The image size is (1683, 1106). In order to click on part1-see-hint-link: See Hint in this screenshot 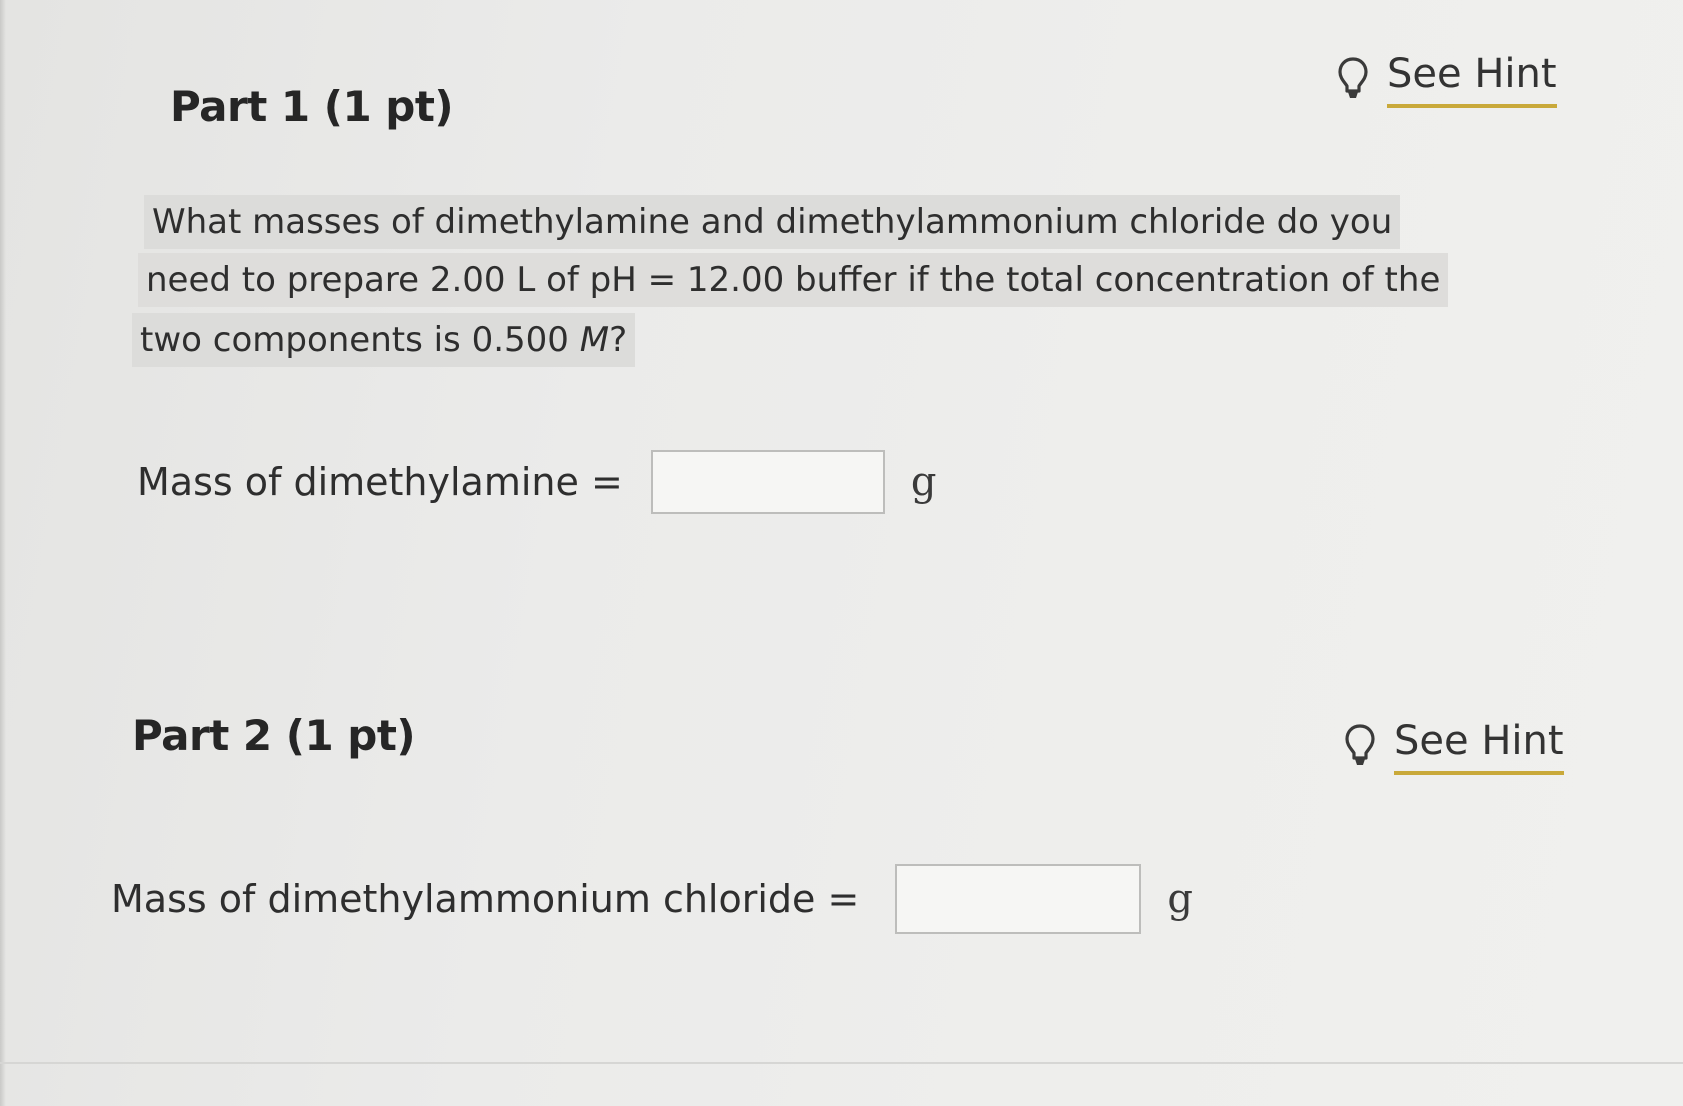, I will do `click(1447, 79)`.